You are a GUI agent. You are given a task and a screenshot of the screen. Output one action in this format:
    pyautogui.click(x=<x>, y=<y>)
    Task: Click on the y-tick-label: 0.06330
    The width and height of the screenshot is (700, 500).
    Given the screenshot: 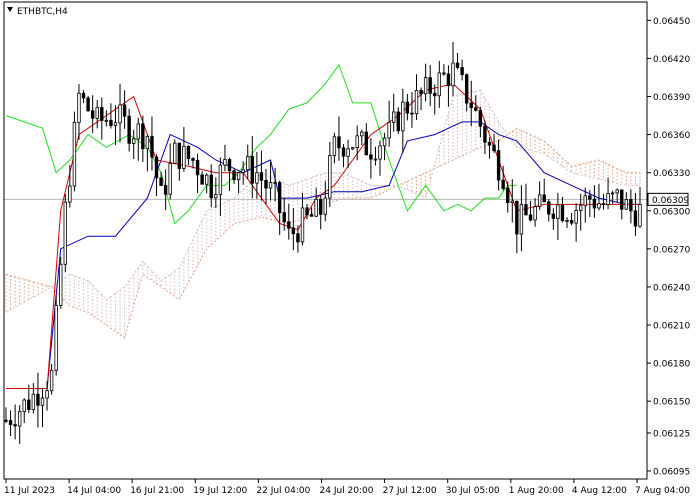 What is the action you would take?
    pyautogui.click(x=671, y=174)
    